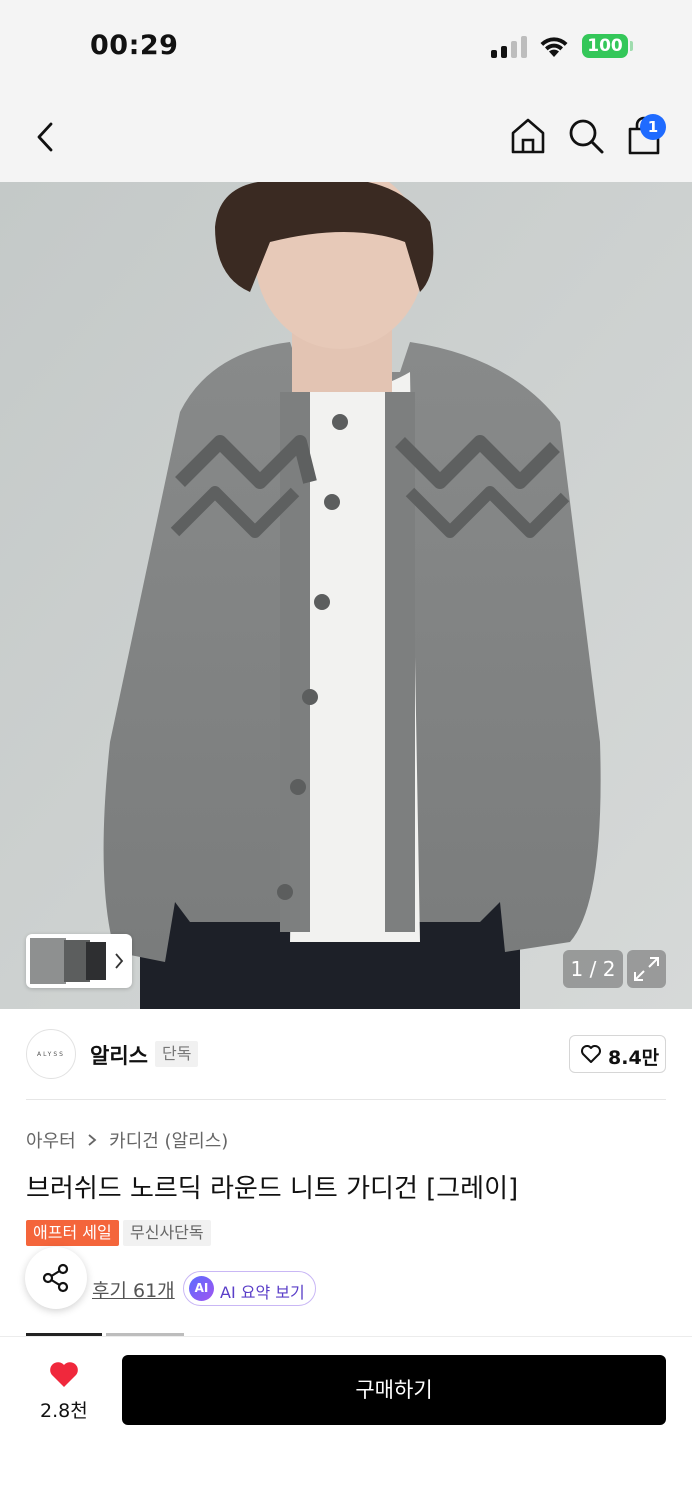 This screenshot has width=692, height=1501. What do you see at coordinates (591, 1054) in the screenshot?
I see `heart-outline-icon` at bounding box center [591, 1054].